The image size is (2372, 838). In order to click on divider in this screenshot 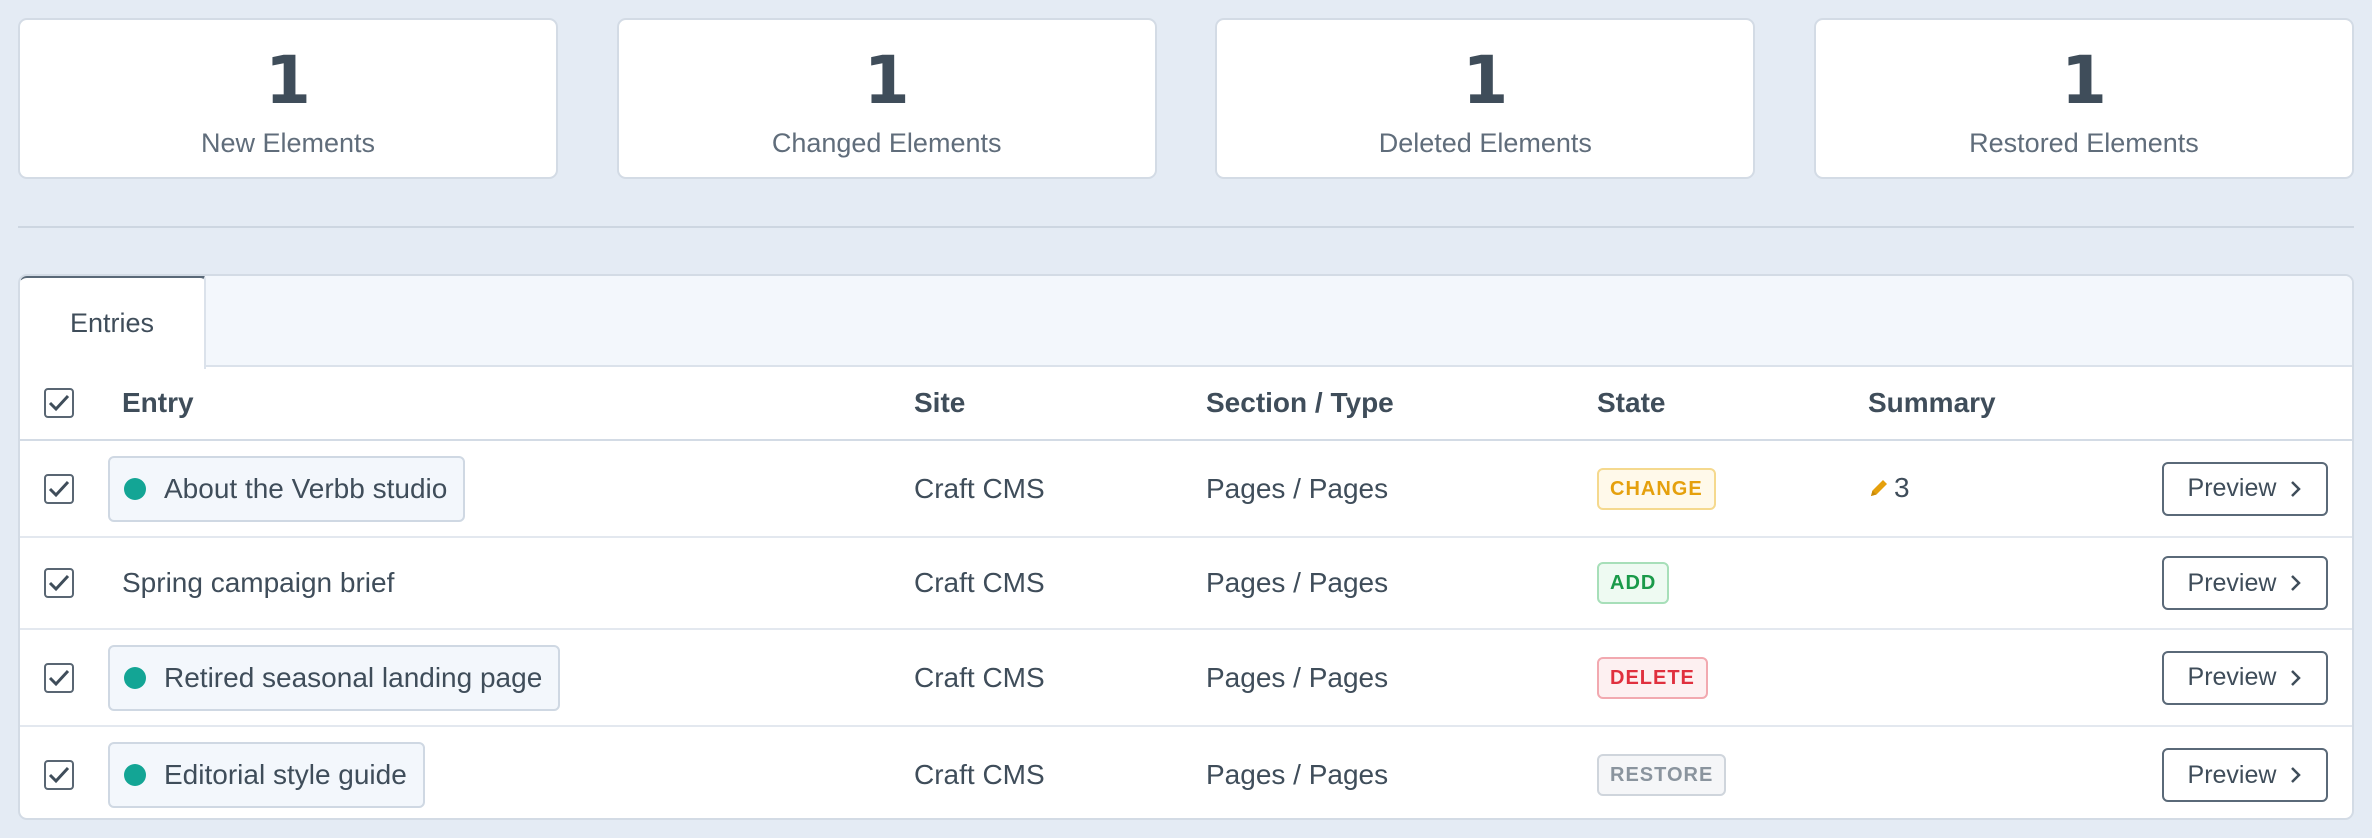, I will do `click(1186, 227)`.